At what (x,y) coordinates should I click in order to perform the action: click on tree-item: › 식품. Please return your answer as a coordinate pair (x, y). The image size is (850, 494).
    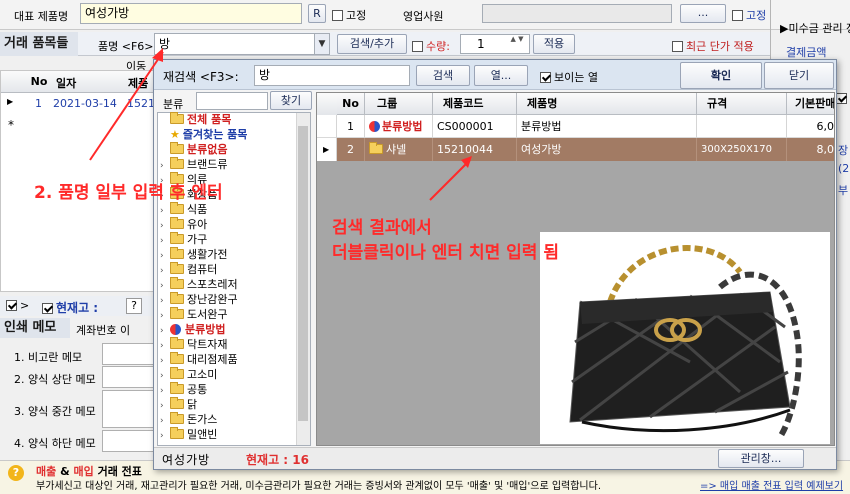
    Looking at the image, I should click on (228, 209).